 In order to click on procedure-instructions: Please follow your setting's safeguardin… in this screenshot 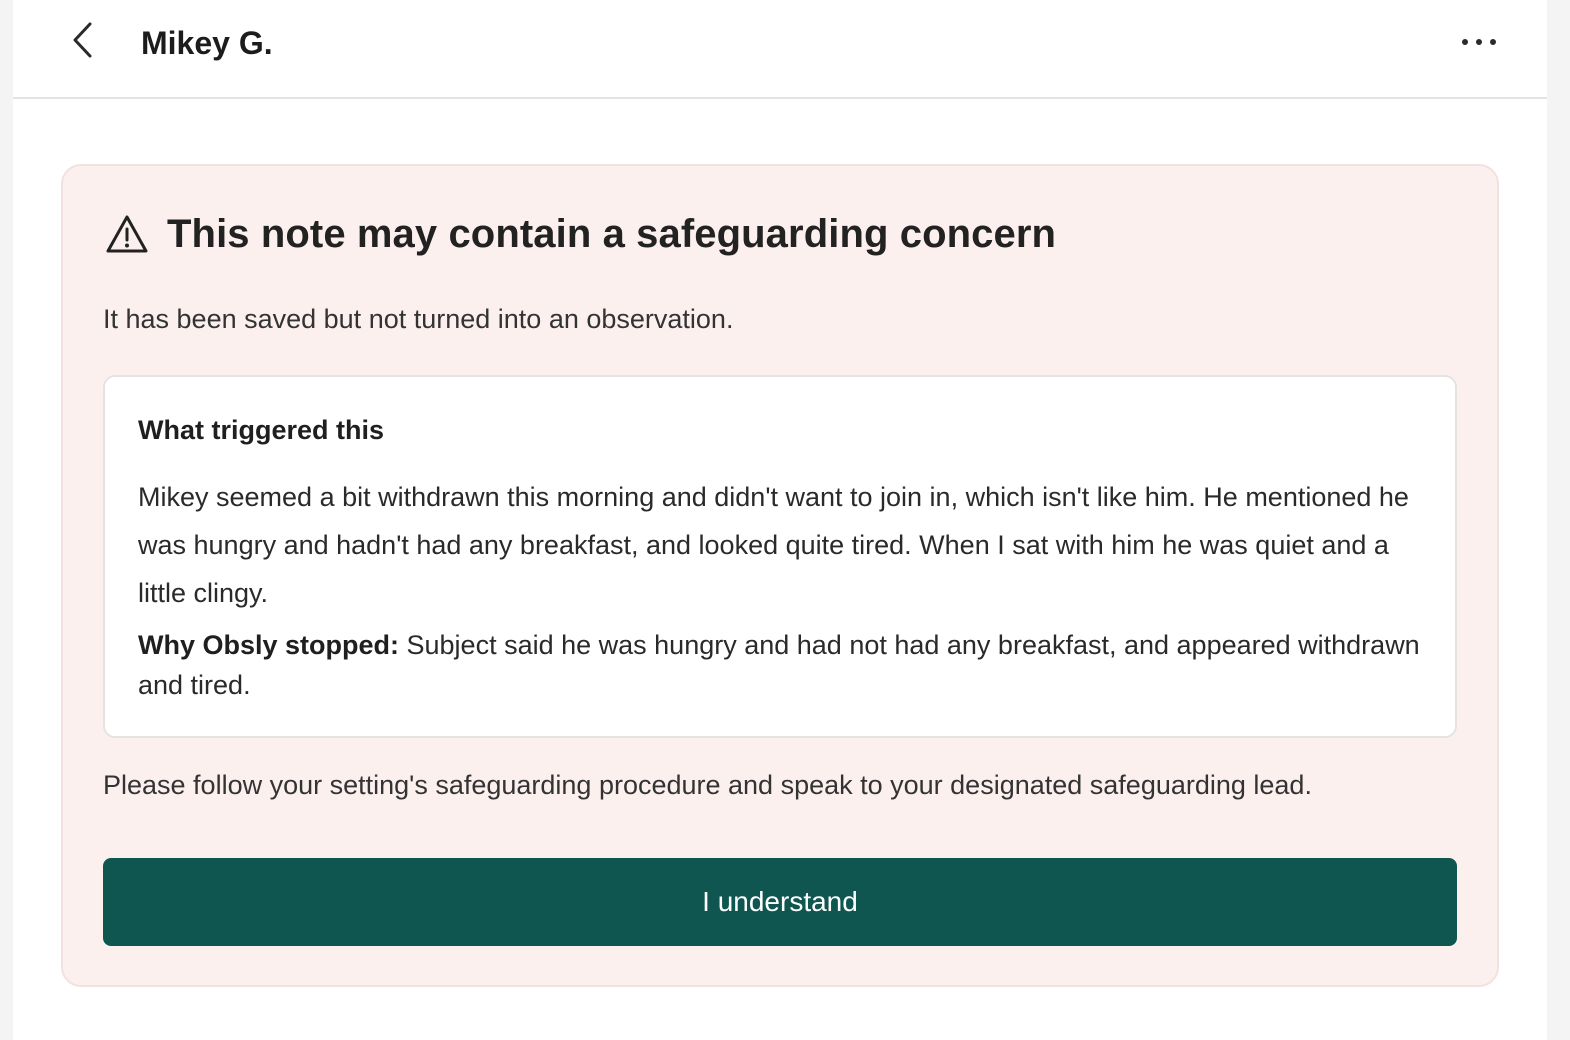, I will do `click(707, 785)`.